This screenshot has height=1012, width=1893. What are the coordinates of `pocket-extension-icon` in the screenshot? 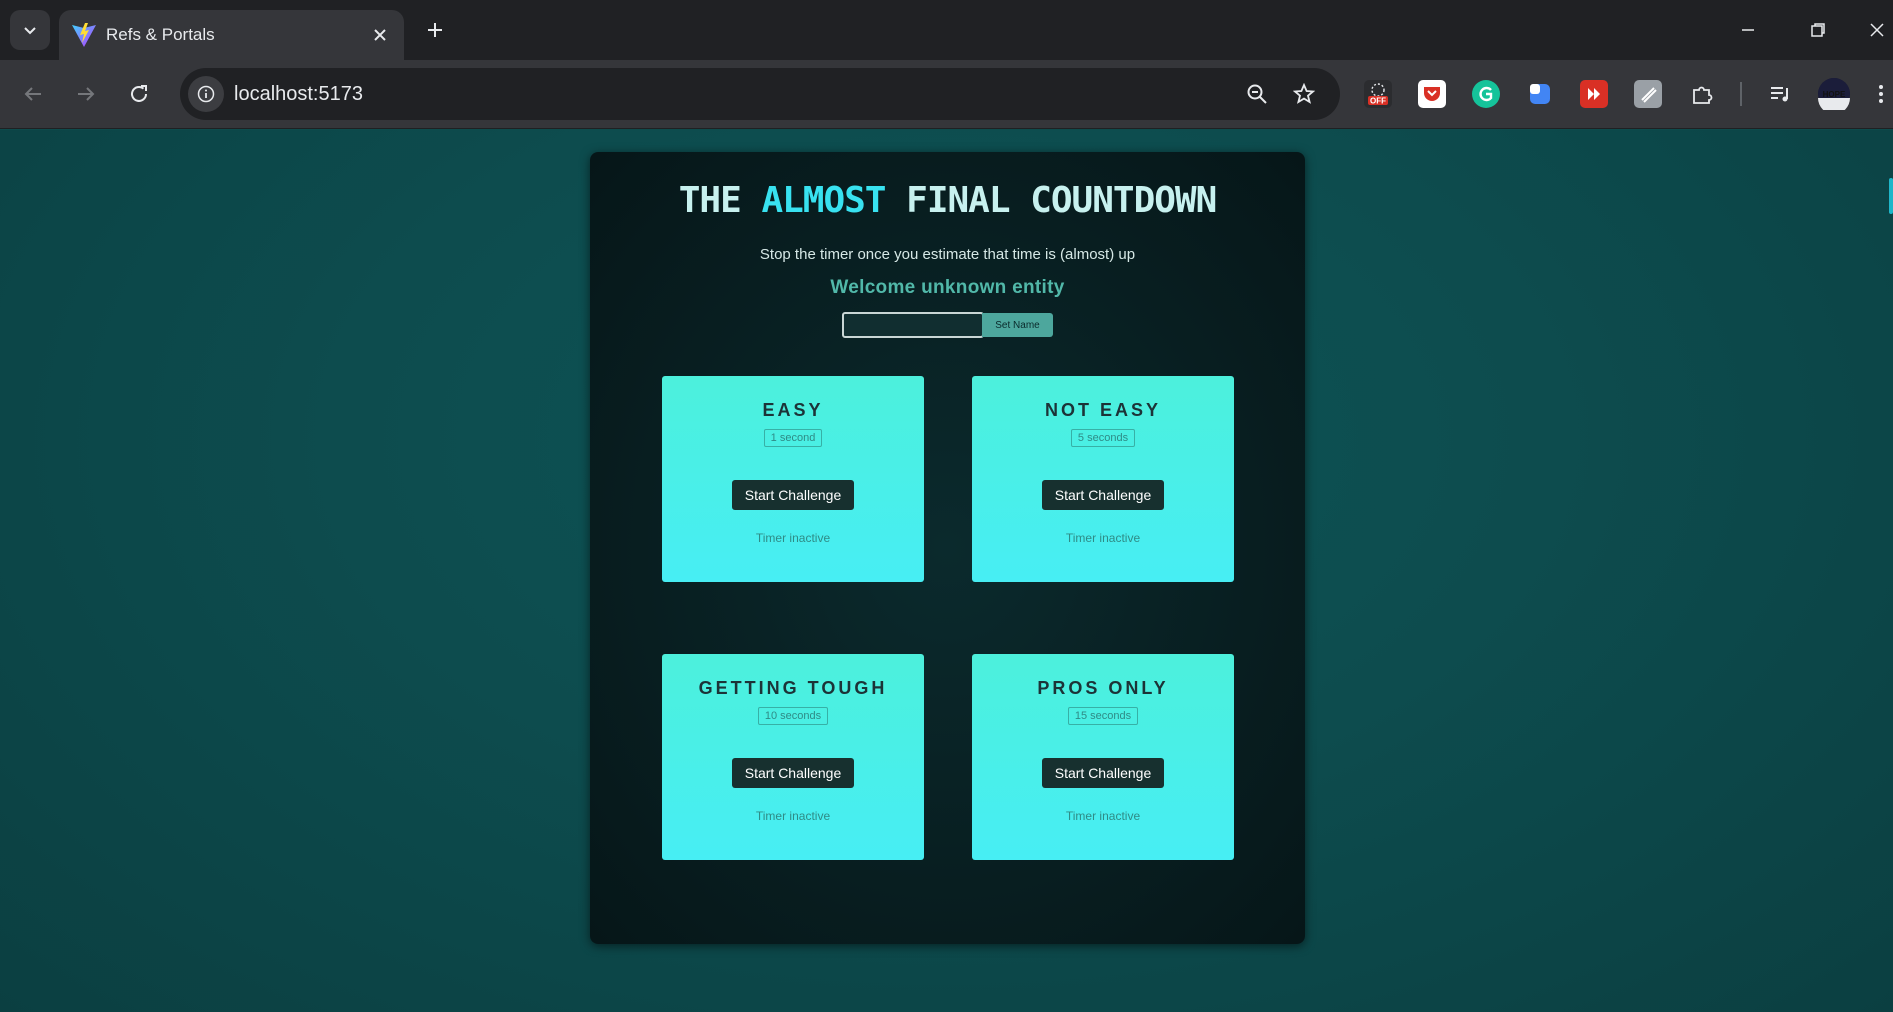 It's located at (1432, 94).